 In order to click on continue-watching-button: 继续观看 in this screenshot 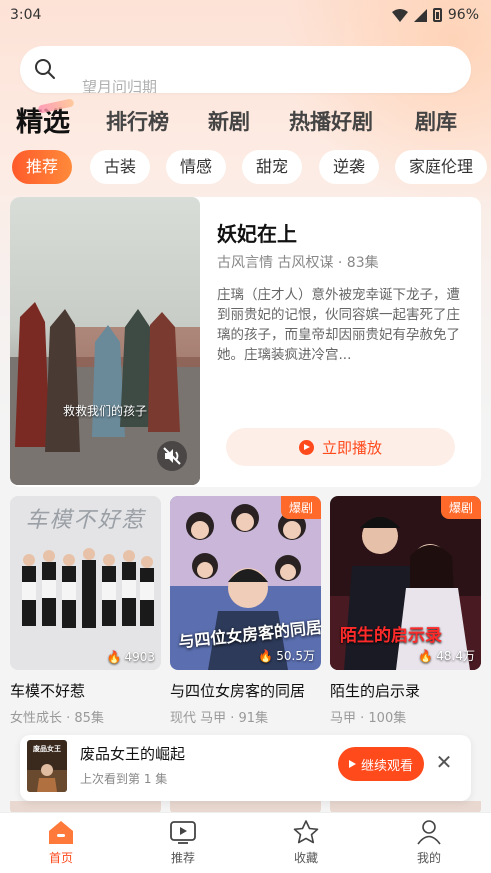, I will do `click(381, 764)`.